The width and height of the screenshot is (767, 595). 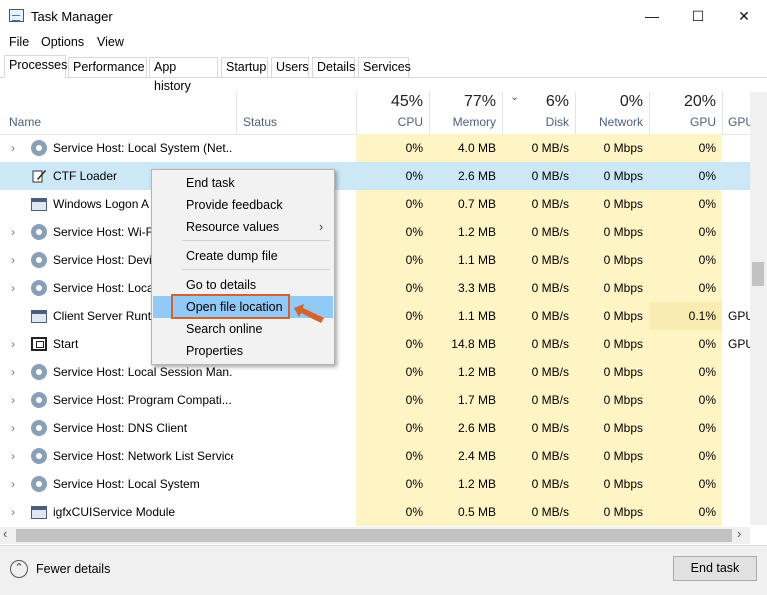 What do you see at coordinates (375, 204) in the screenshot?
I see `table-row: Windows Logon A 0% 0.7 MB 0 MB/s 0 Mbps 0%` at bounding box center [375, 204].